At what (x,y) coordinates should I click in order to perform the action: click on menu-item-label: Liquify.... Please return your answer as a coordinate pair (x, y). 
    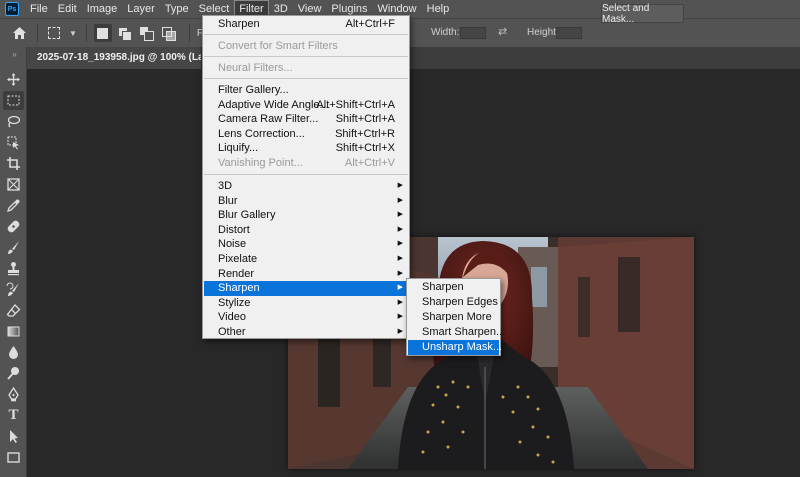
    Looking at the image, I should click on (238, 148).